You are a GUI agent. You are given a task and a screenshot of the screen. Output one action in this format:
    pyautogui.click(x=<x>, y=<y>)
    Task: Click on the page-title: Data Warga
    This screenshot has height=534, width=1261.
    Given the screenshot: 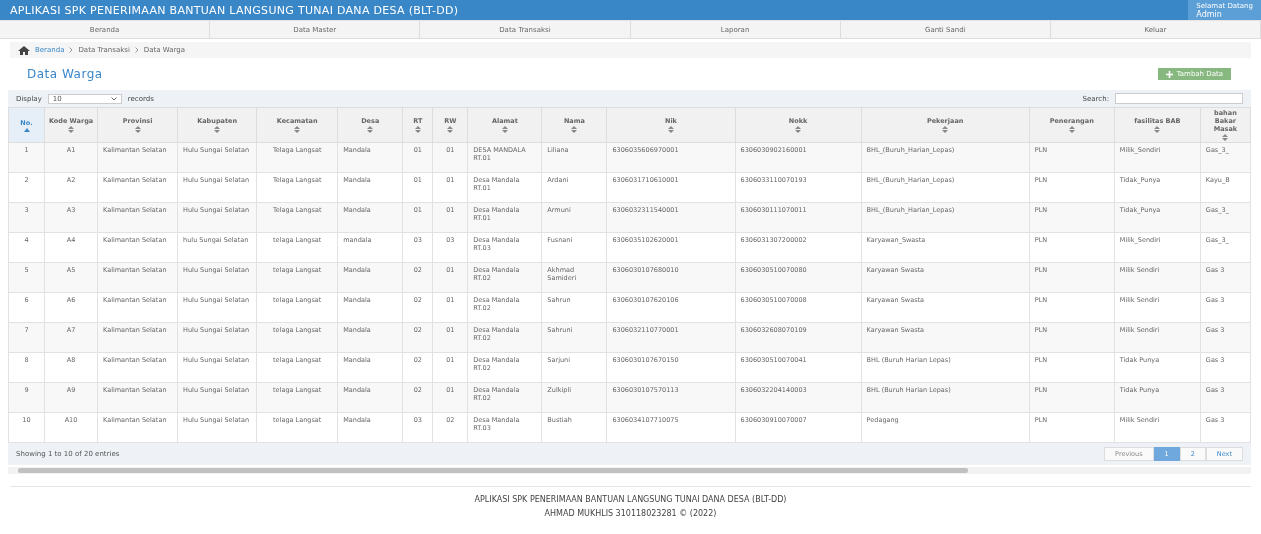 What is the action you would take?
    pyautogui.click(x=65, y=74)
    